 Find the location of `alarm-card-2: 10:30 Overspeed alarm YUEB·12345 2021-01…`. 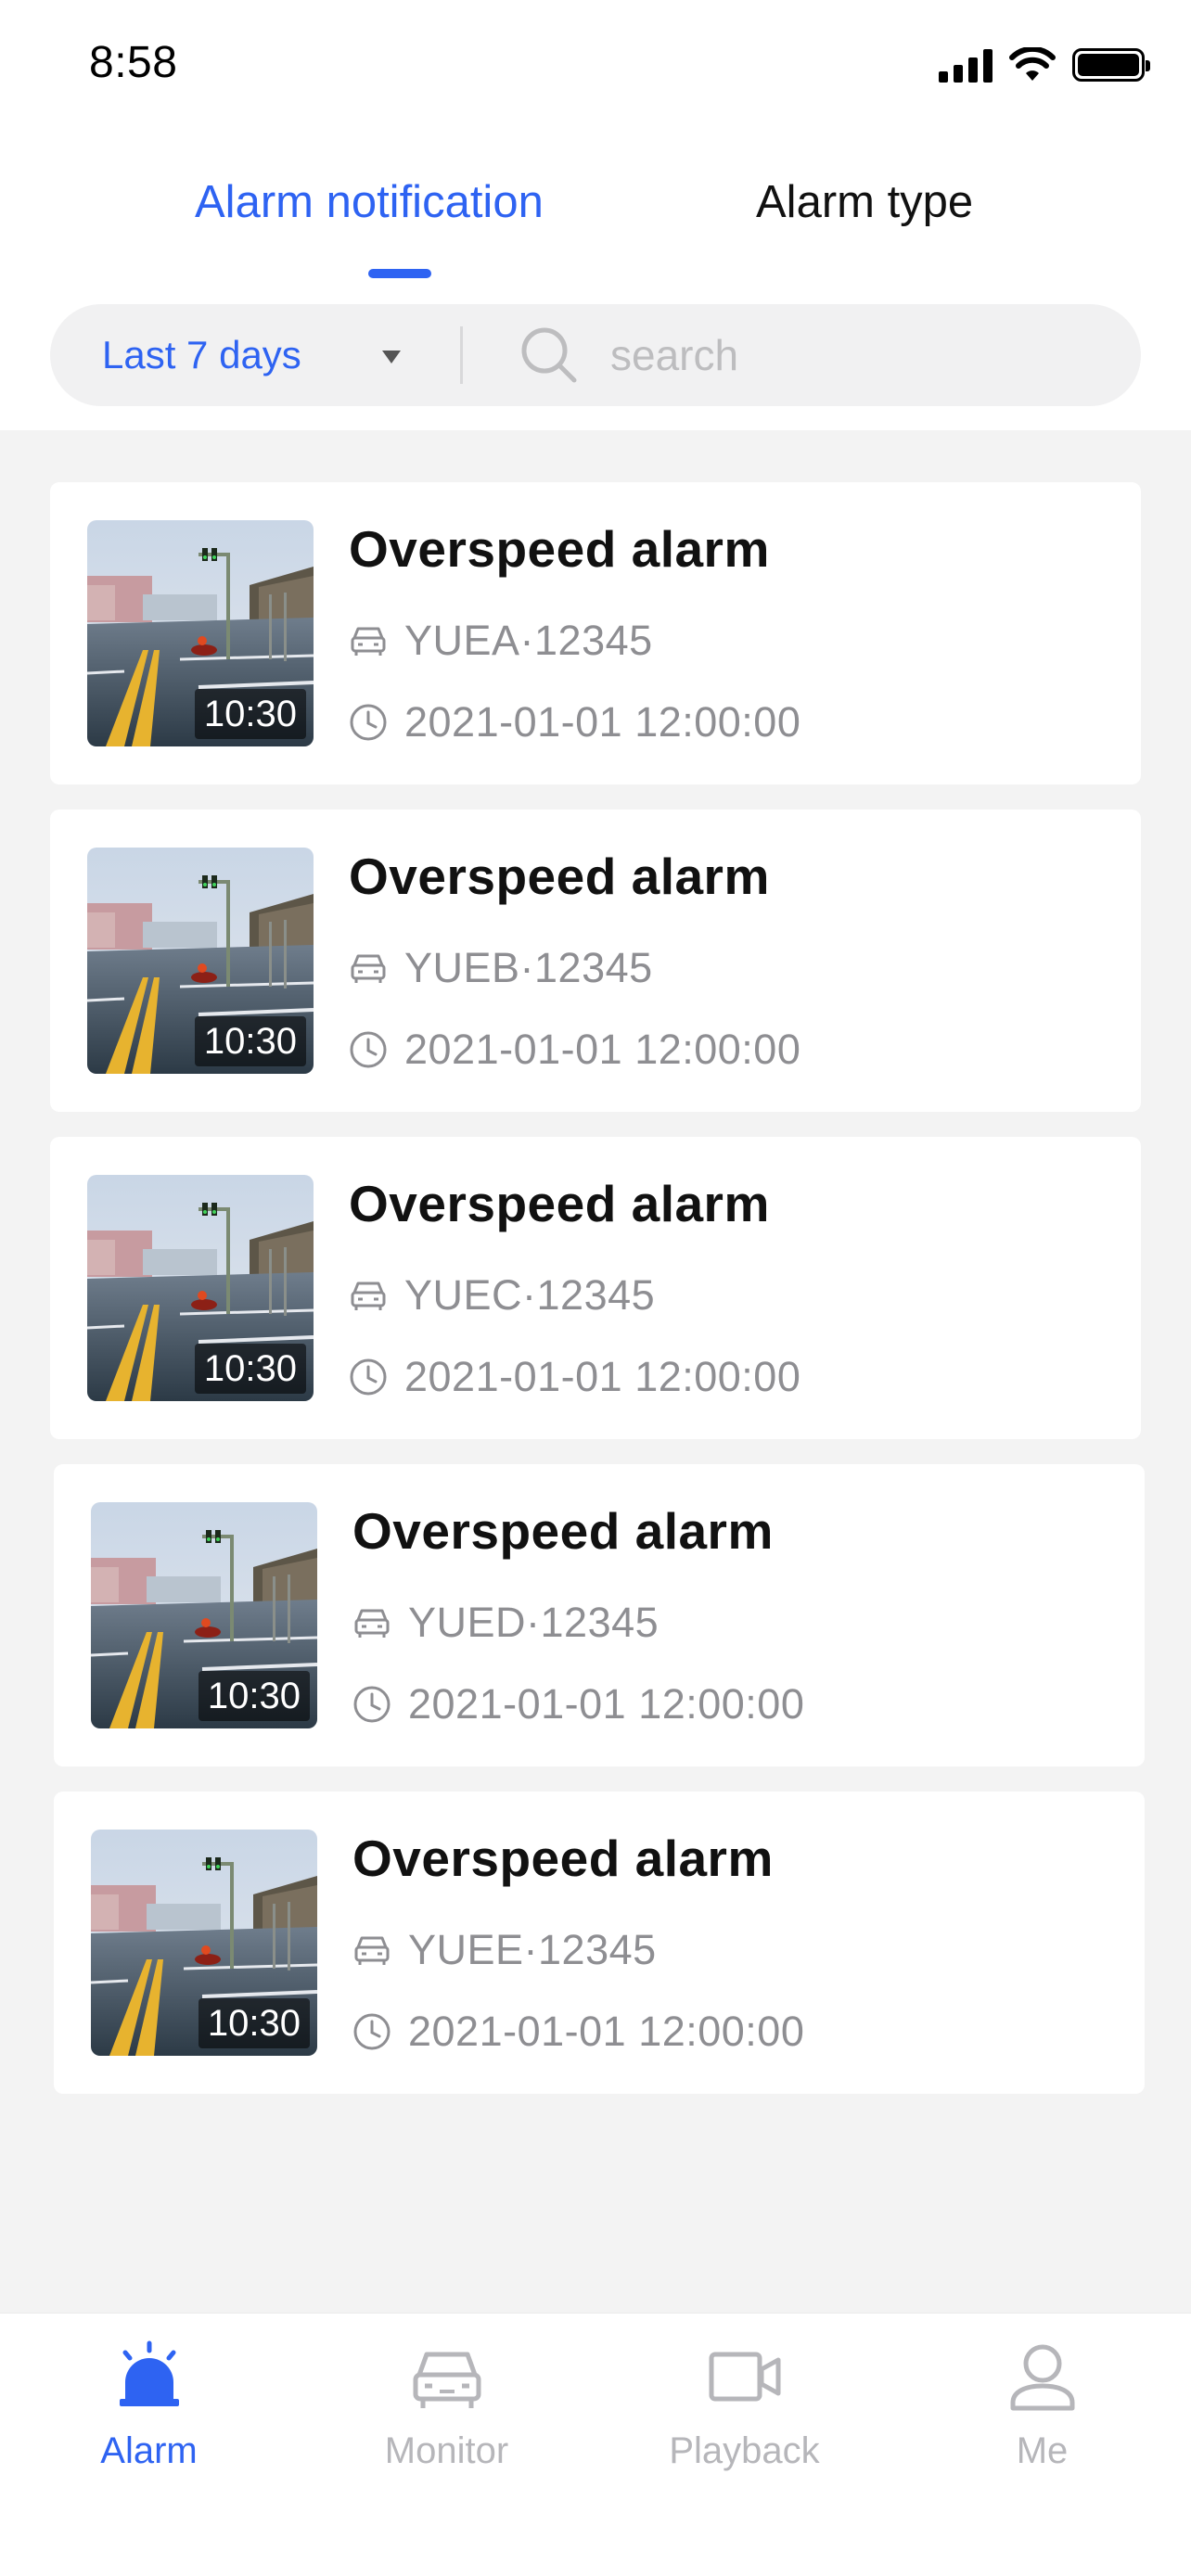

alarm-card-2: 10:30 Overspeed alarm YUEB·12345 2021-01… is located at coordinates (595, 961).